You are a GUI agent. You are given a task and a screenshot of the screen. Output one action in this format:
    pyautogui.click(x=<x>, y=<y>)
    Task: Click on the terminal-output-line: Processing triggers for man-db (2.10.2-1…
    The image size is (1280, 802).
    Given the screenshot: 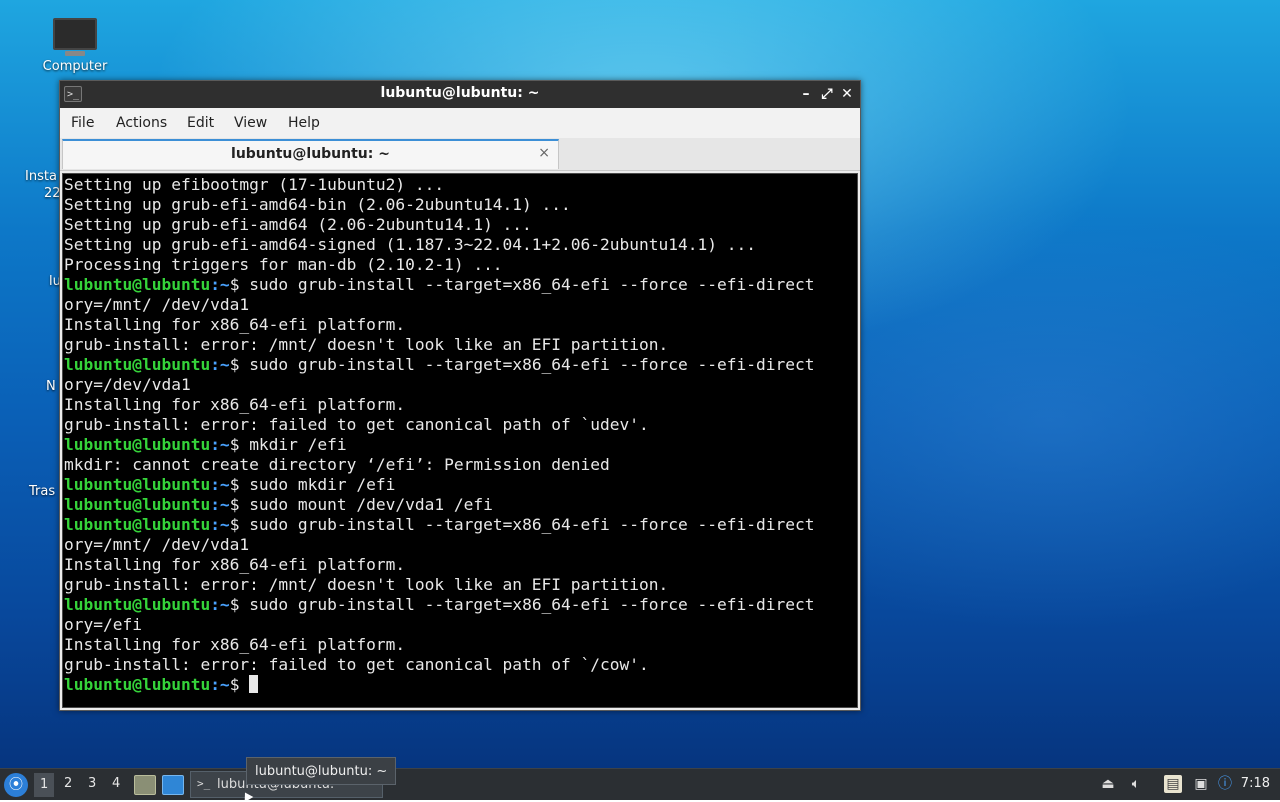 What is the action you would take?
    pyautogui.click(x=460, y=265)
    